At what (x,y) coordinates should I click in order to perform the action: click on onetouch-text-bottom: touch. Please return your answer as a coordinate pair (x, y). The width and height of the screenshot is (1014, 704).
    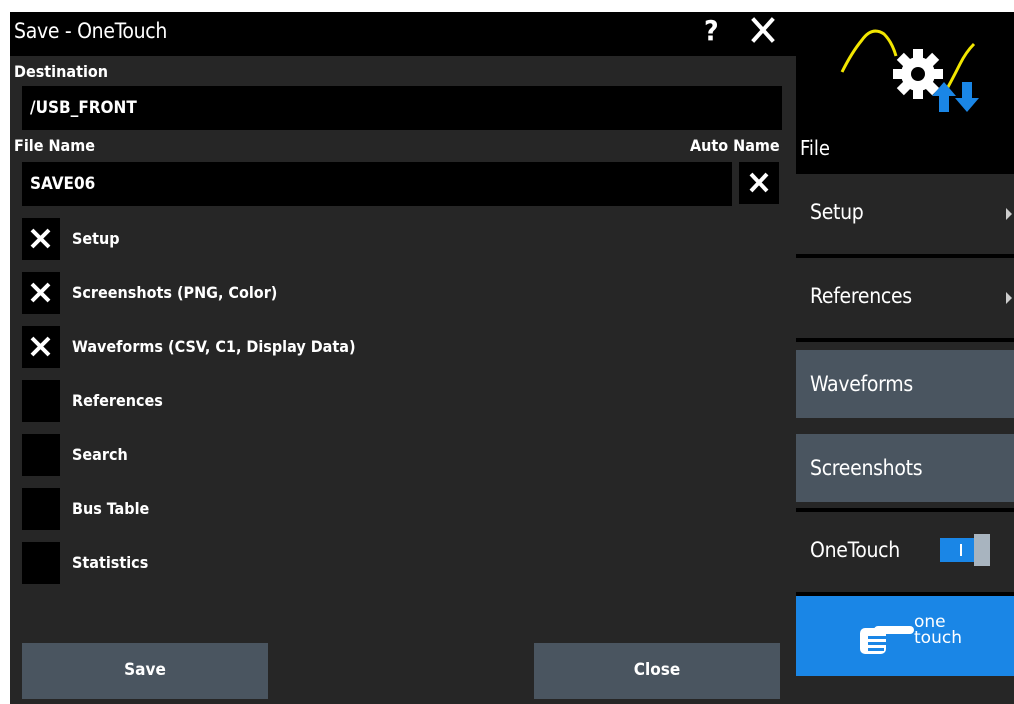
    Looking at the image, I should click on (938, 638).